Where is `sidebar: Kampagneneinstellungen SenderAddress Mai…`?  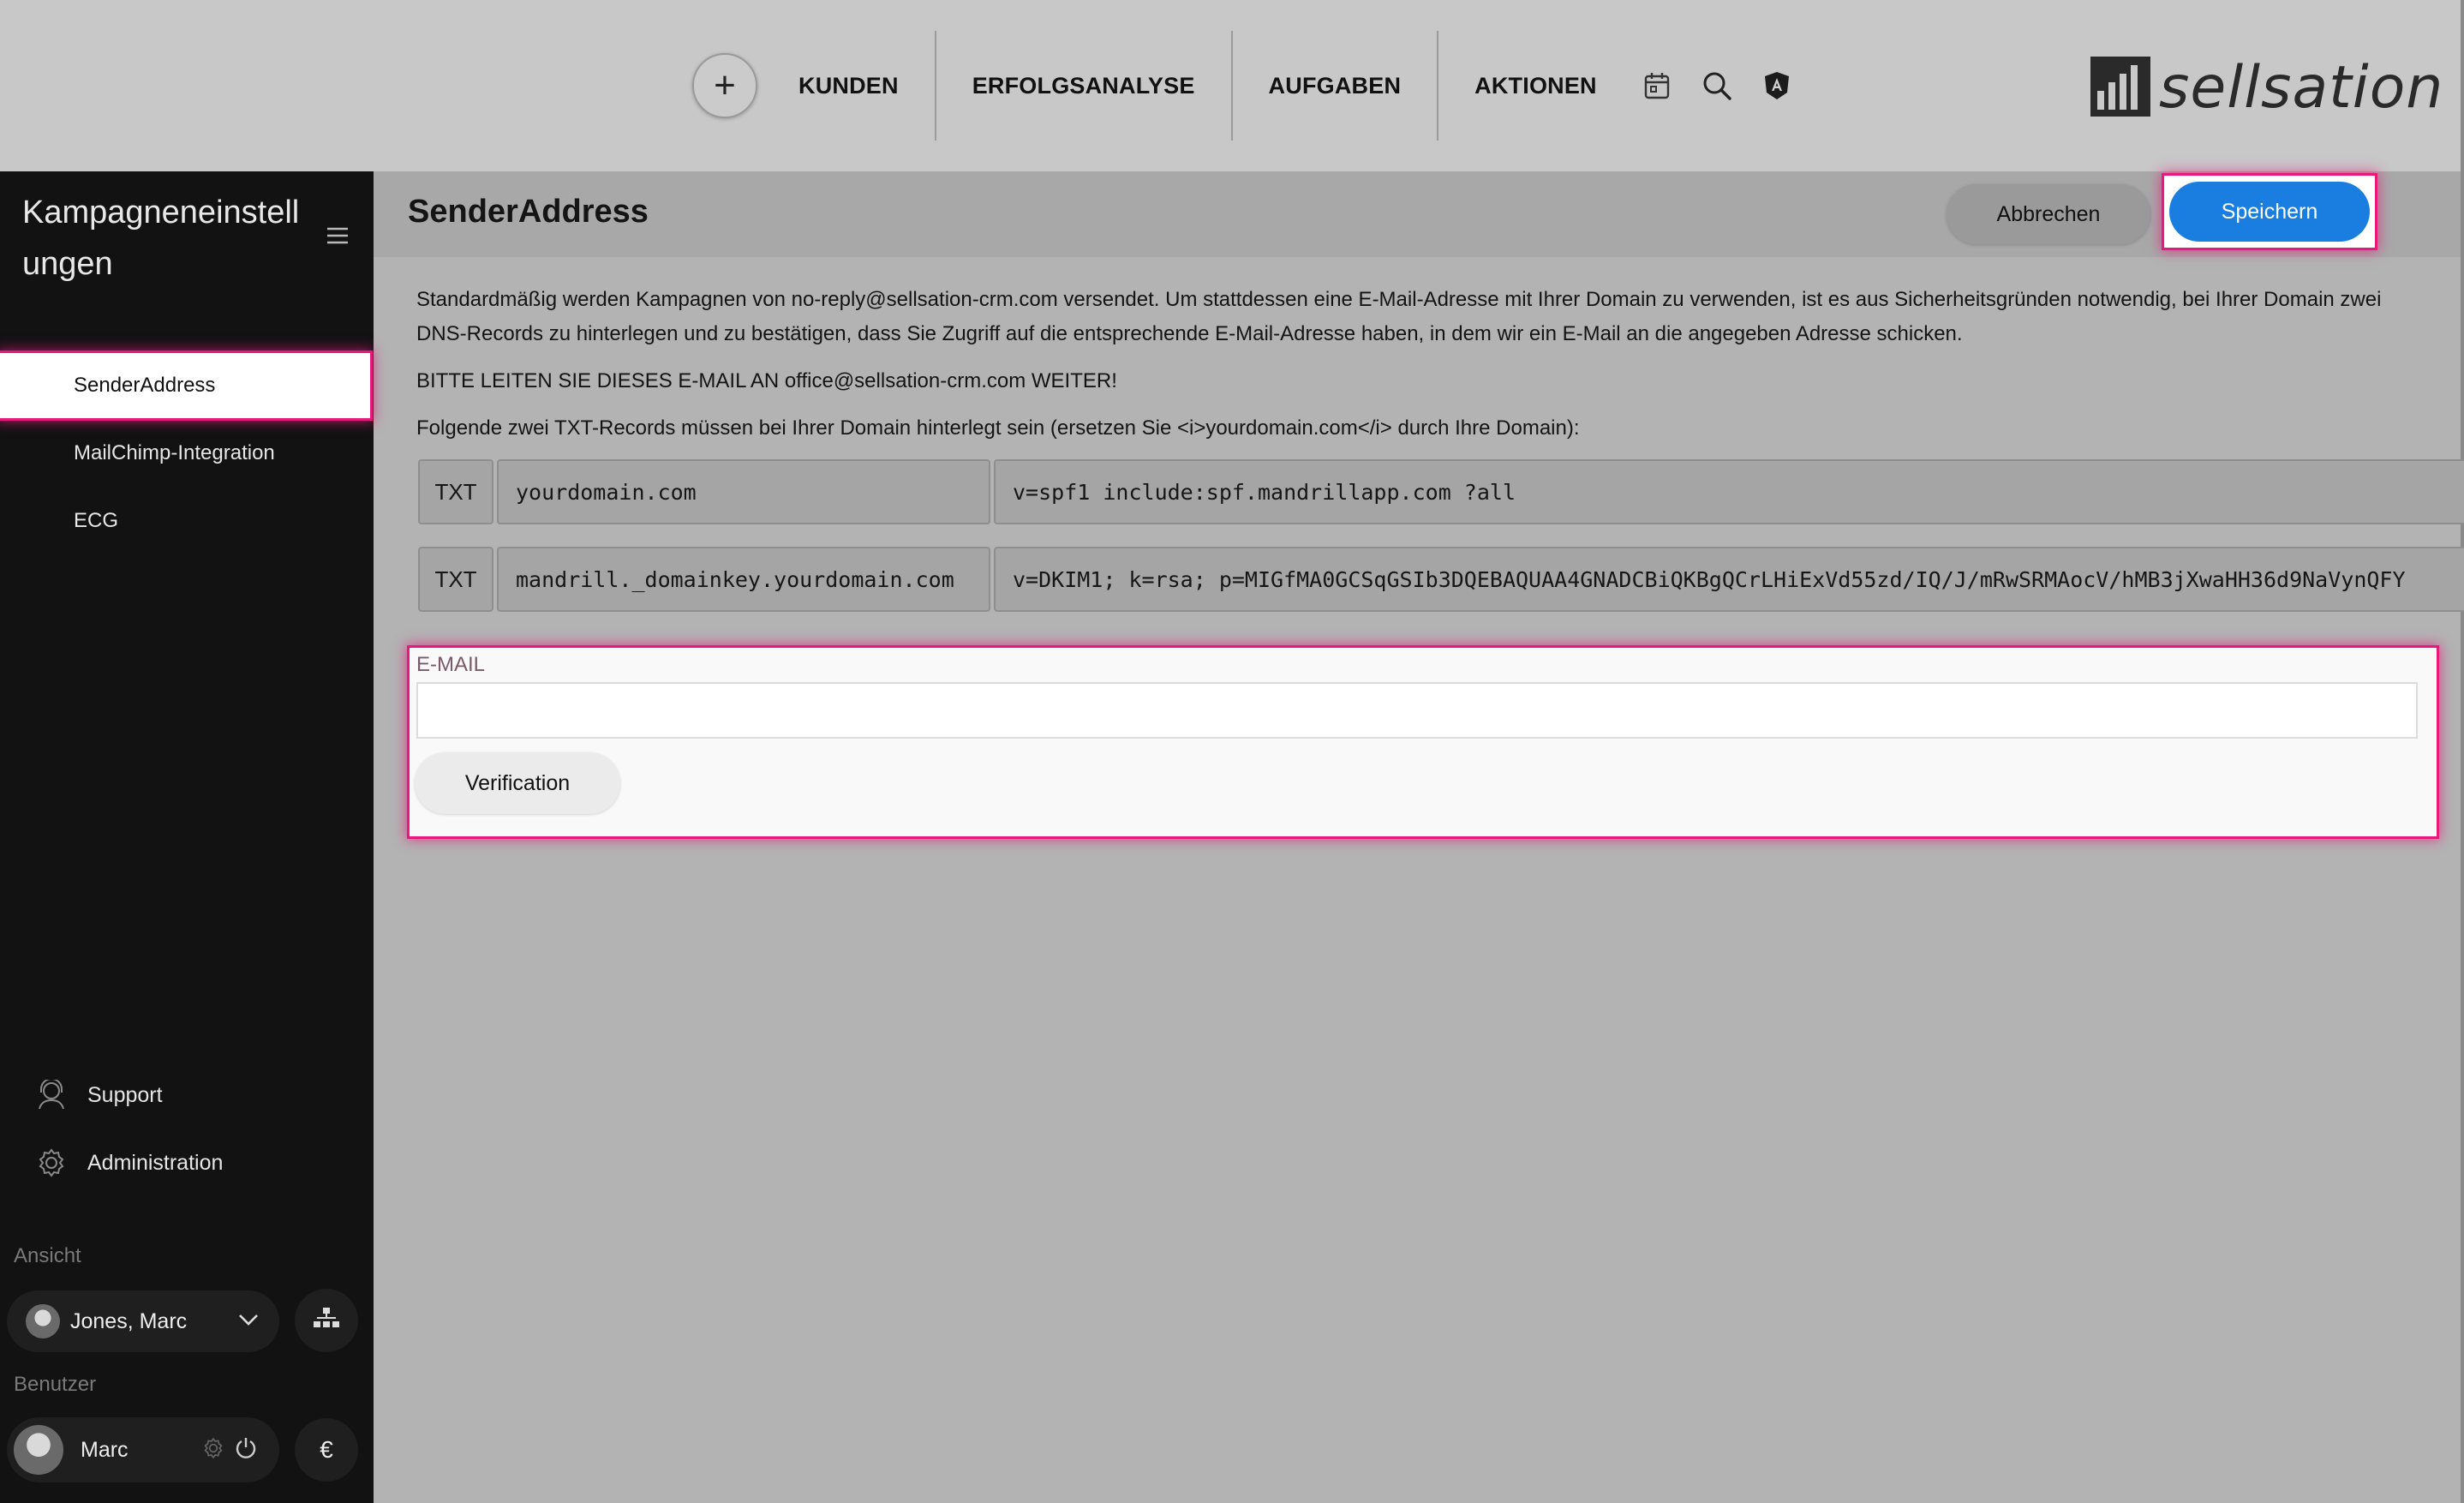
sidebar: Kampagneneinstellungen SenderAddress Mai… is located at coordinates (187, 837).